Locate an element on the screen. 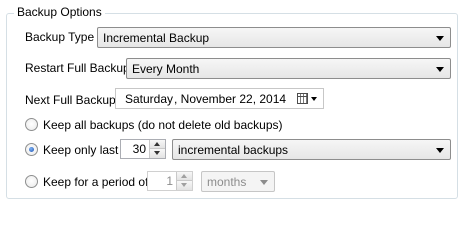  keep-period-count-value: 1 is located at coordinates (169, 181).